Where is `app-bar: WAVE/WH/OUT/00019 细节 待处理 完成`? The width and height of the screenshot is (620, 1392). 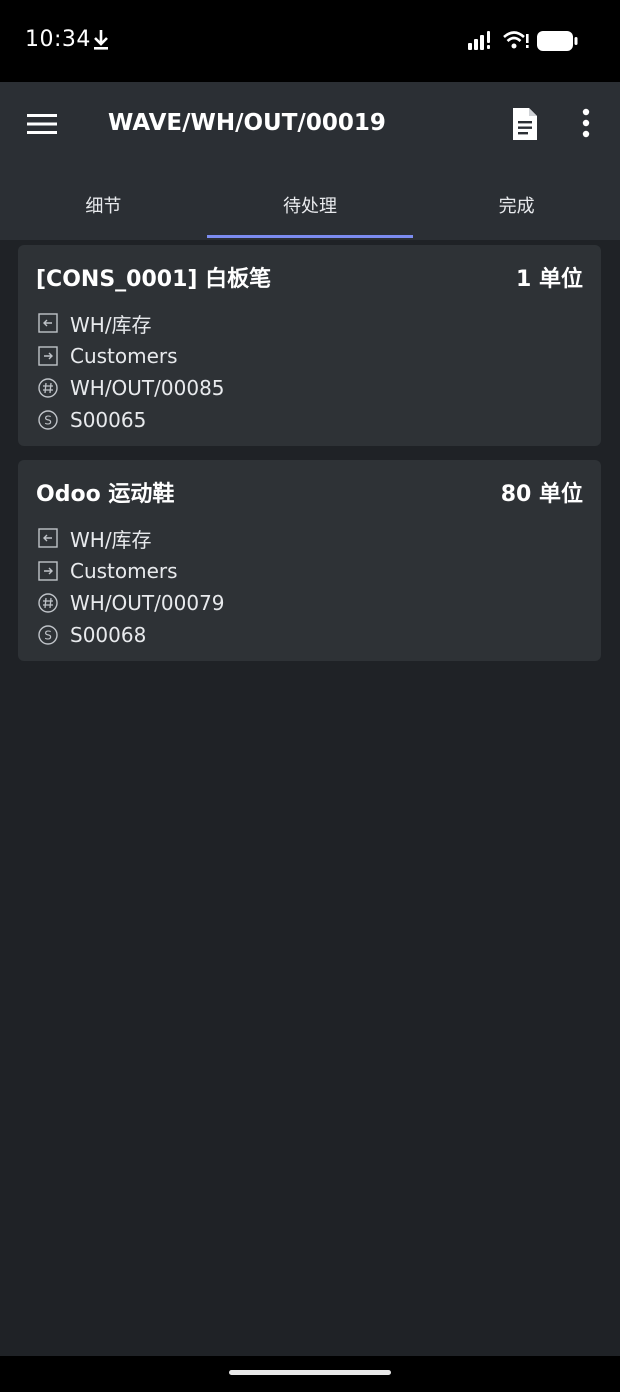 app-bar: WAVE/WH/OUT/00019 细节 待处理 完成 is located at coordinates (310, 161).